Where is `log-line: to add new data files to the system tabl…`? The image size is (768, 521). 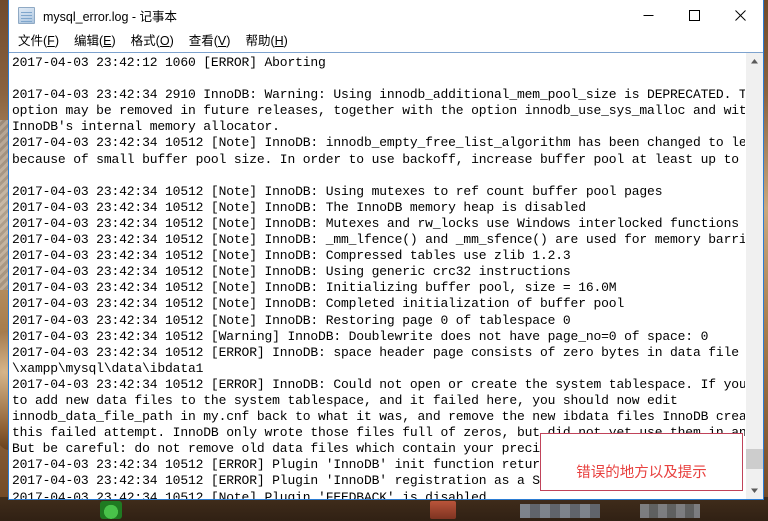
log-line: to add new data files to the system tabl… is located at coordinates (345, 400).